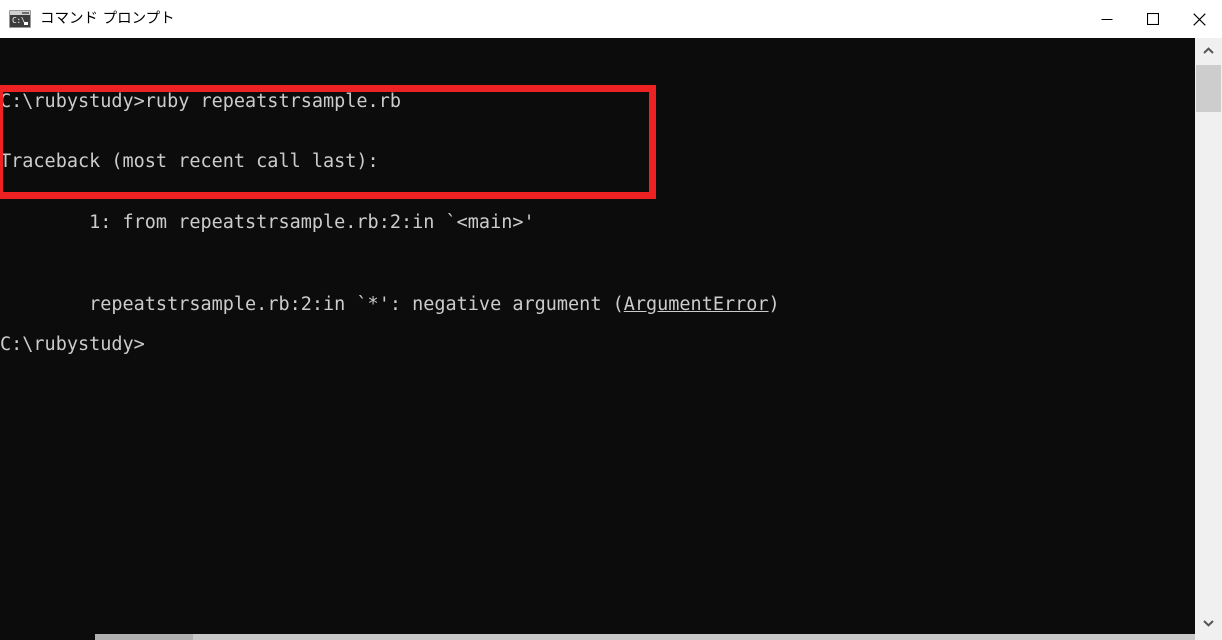 The image size is (1222, 640). I want to click on title-bar: C:\ コマンド プロンプト, so click(611, 19).